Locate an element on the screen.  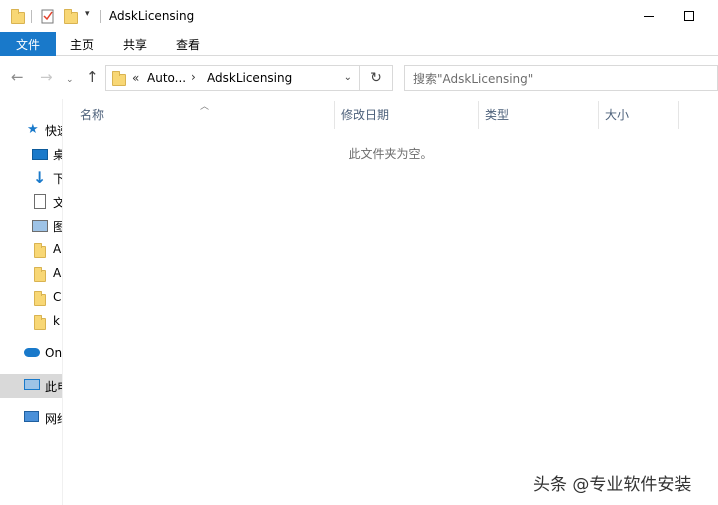
search-input: 搜索"AdskLicensing" is located at coordinates (561, 78).